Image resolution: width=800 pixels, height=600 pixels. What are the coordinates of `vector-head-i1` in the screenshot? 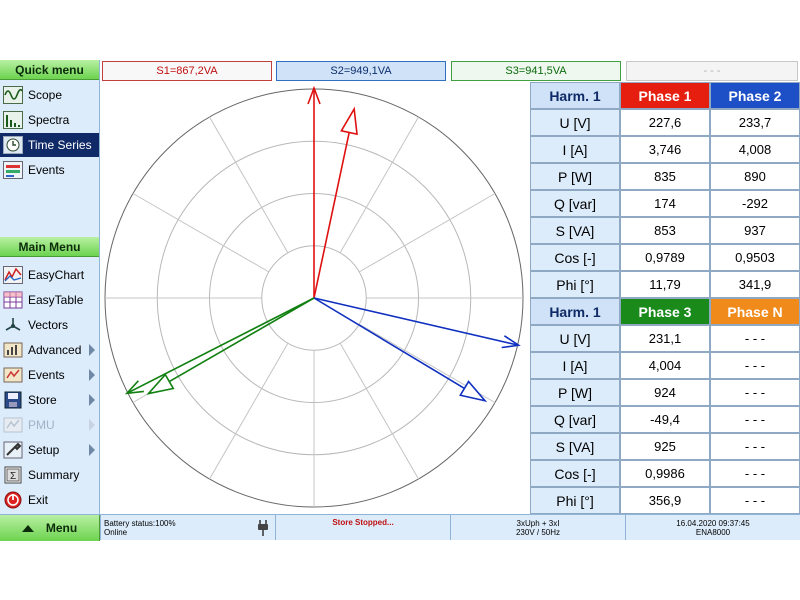 It's located at (349, 121).